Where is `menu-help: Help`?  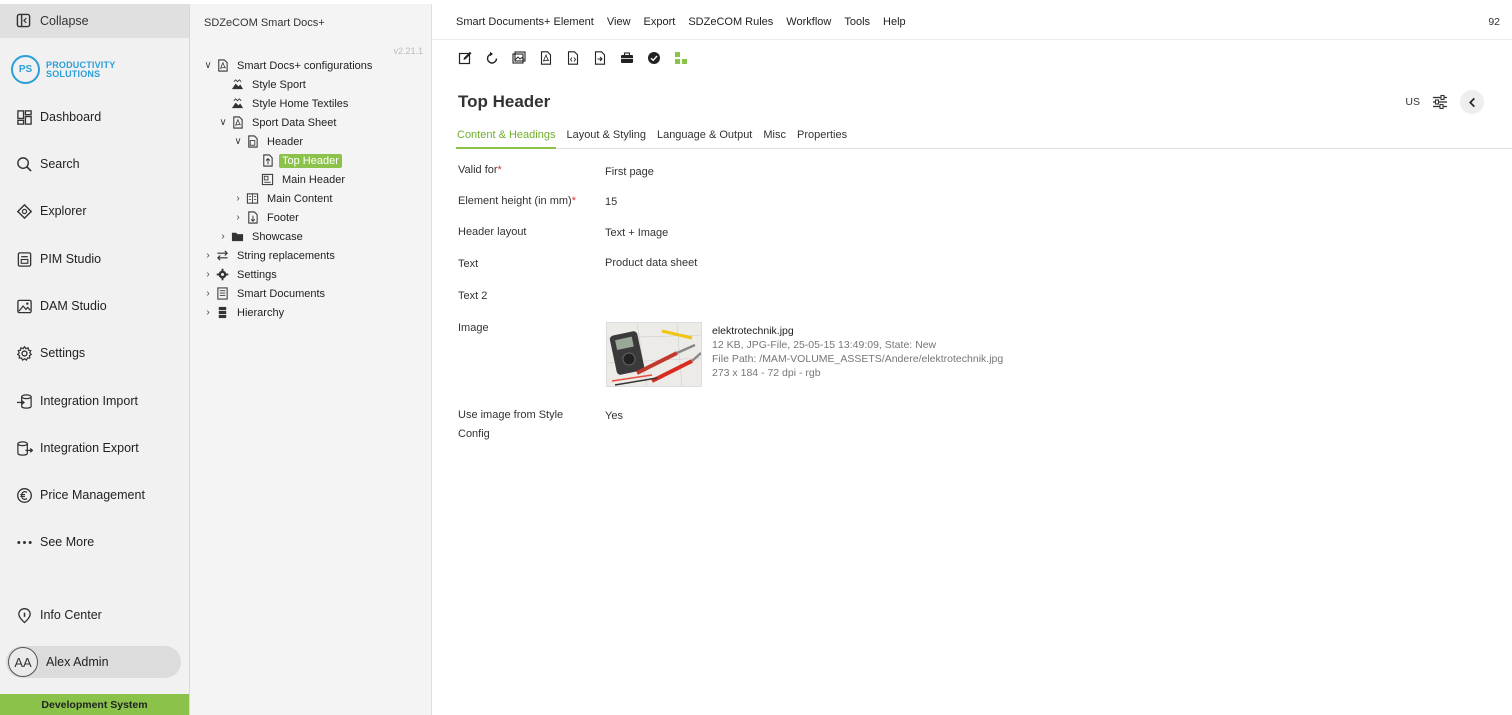
menu-help: Help is located at coordinates (894, 22).